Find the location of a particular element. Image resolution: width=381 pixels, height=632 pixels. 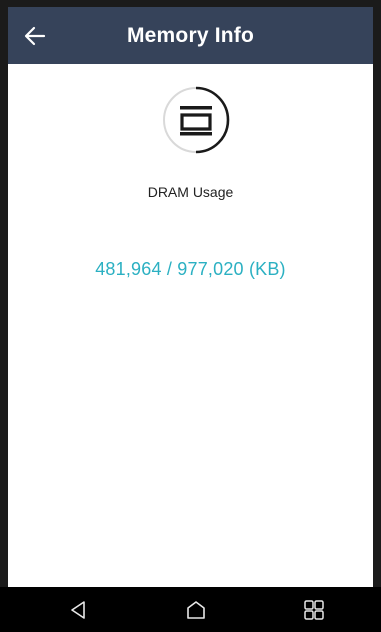

nav-back-button is located at coordinates (78, 610).